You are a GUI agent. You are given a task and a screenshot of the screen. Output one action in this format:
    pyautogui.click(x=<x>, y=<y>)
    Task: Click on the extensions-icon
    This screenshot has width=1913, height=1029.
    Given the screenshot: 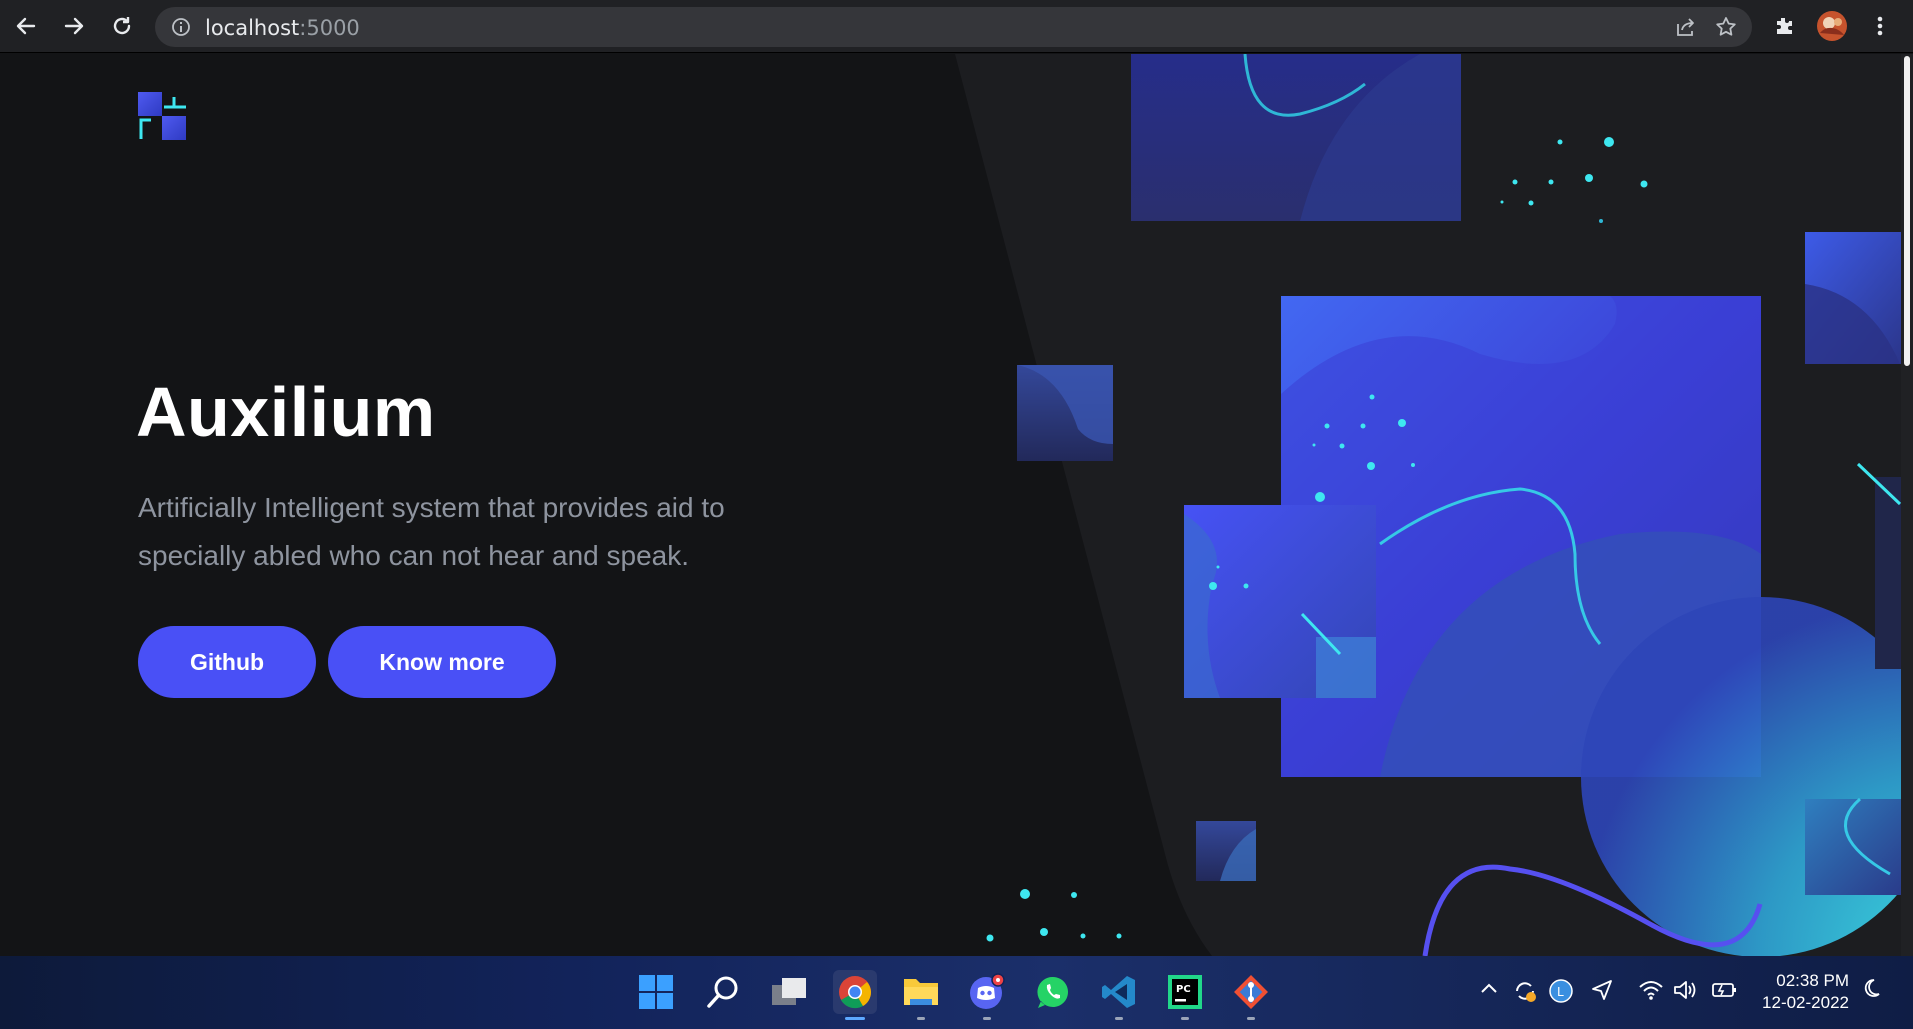 What is the action you would take?
    pyautogui.click(x=1784, y=26)
    